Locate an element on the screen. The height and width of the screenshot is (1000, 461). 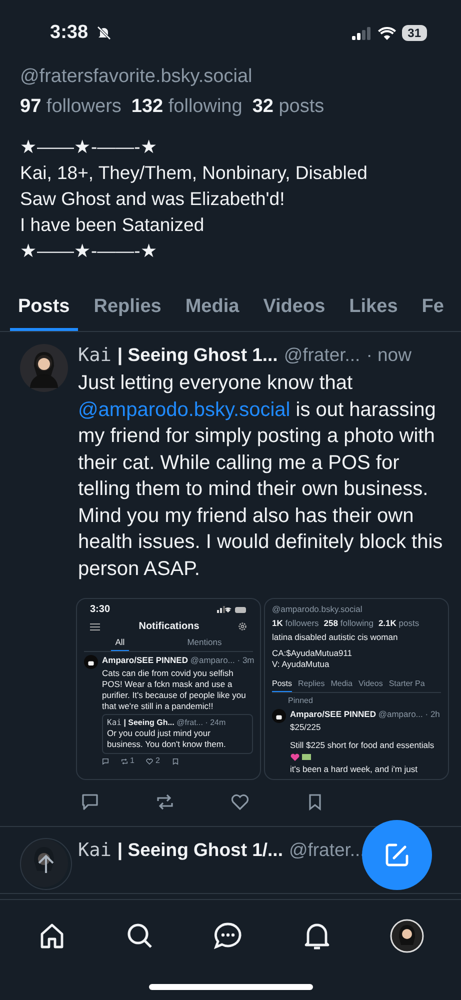
profile-tab: Media is located at coordinates (212, 311).